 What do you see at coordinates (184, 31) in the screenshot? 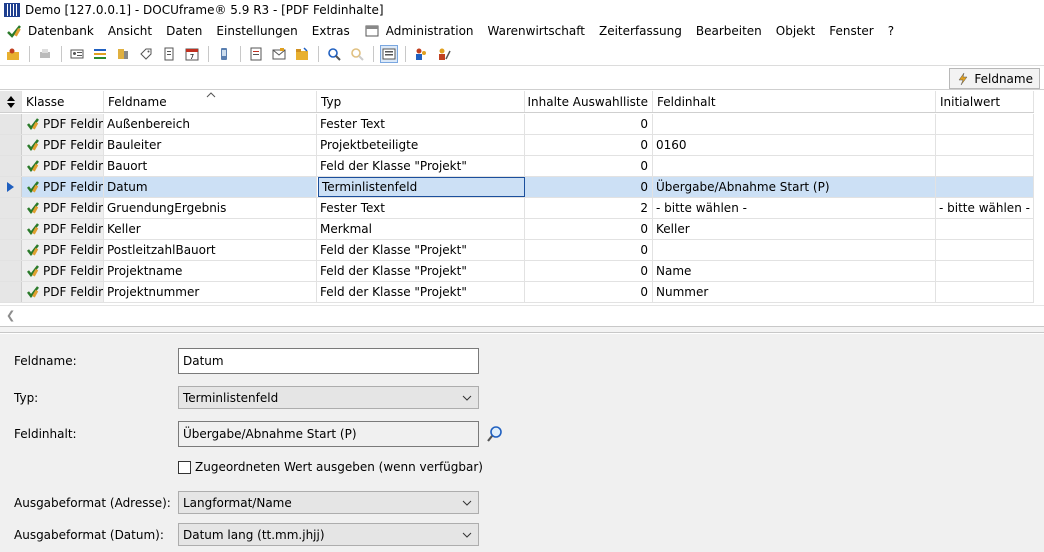
I see `menu-daten: Daten` at bounding box center [184, 31].